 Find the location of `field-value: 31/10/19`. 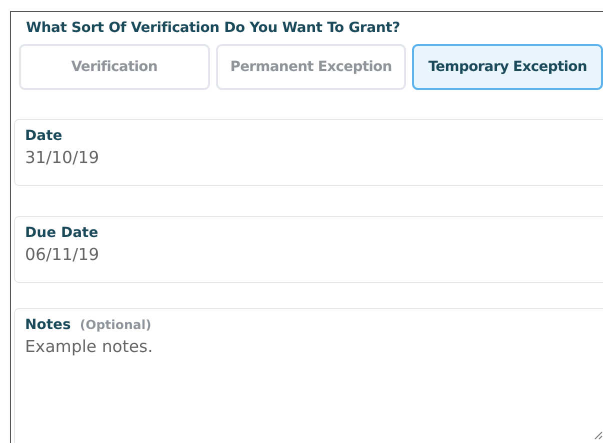

field-value: 31/10/19 is located at coordinates (62, 157).